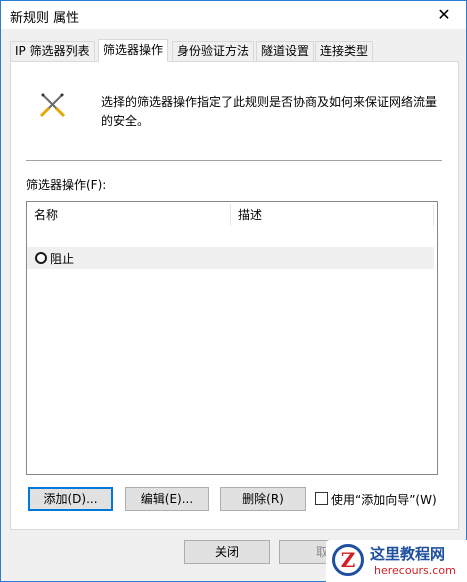  Describe the element at coordinates (66, 185) in the screenshot. I see `filter-actions-label: 筛选器操作(F):` at that location.